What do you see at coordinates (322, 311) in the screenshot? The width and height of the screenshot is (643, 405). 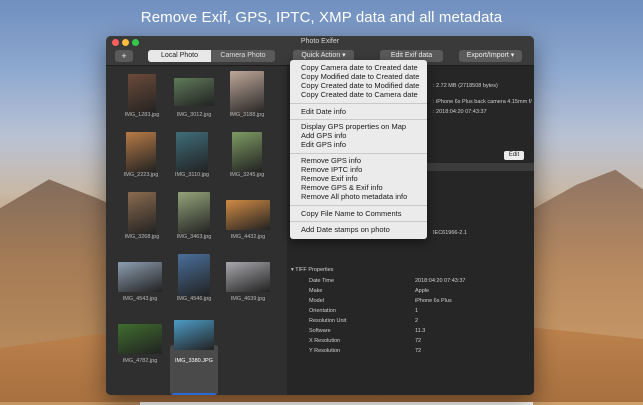 I see `tiff-label: Orientation` at bounding box center [322, 311].